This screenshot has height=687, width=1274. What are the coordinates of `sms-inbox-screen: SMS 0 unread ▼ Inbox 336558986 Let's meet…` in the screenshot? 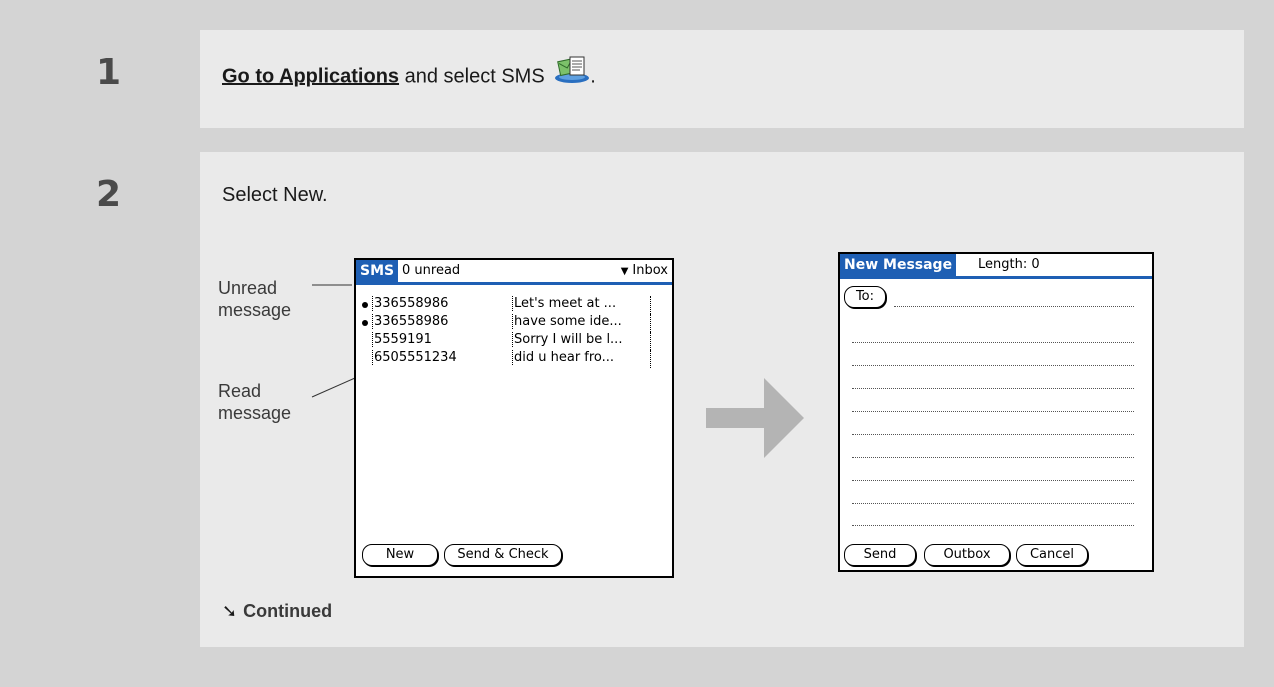 It's located at (514, 418).